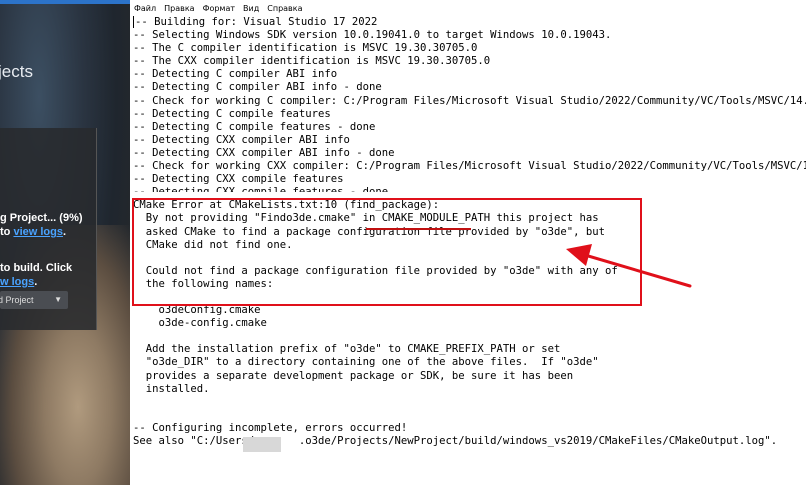 The height and width of the screenshot is (485, 806). I want to click on log-line: installed., so click(171, 388).